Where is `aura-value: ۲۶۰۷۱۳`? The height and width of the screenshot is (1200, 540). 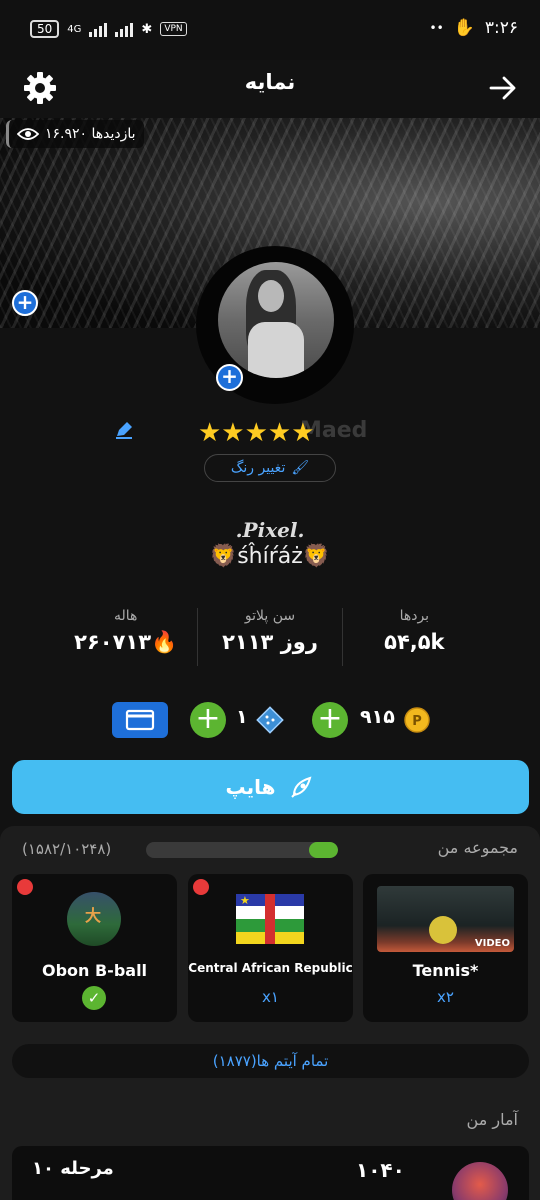 aura-value: ۲۶۰۷۱۳ is located at coordinates (113, 642).